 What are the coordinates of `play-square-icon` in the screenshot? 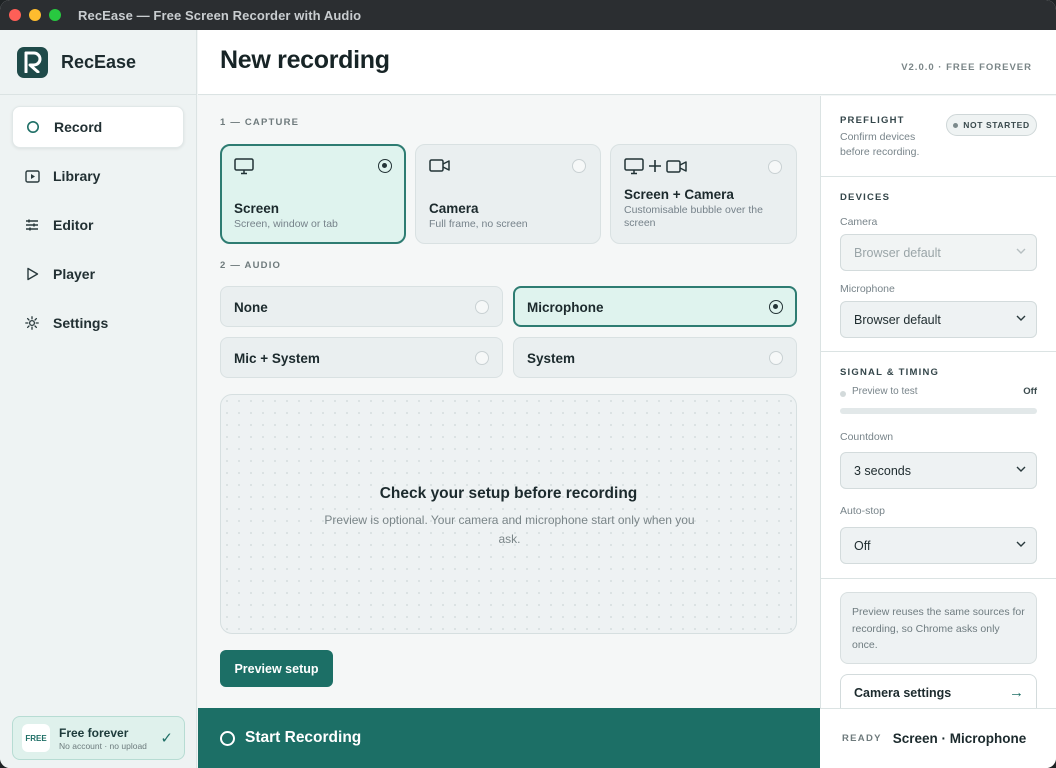 It's located at (32, 176).